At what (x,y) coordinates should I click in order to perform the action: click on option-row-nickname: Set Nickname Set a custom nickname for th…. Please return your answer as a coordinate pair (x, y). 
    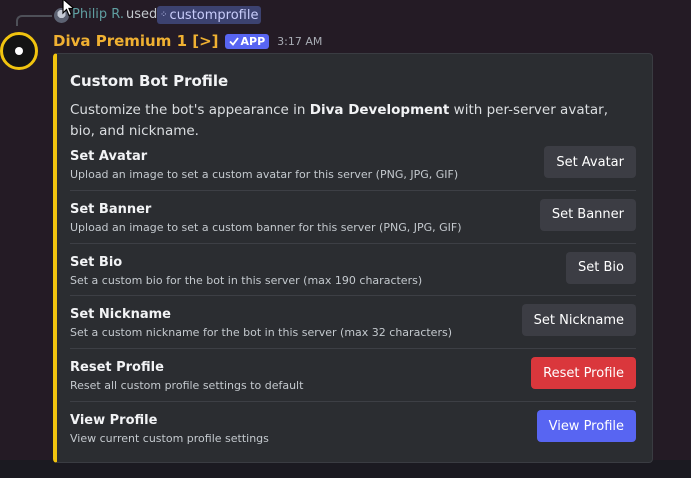
    Looking at the image, I should click on (353, 332).